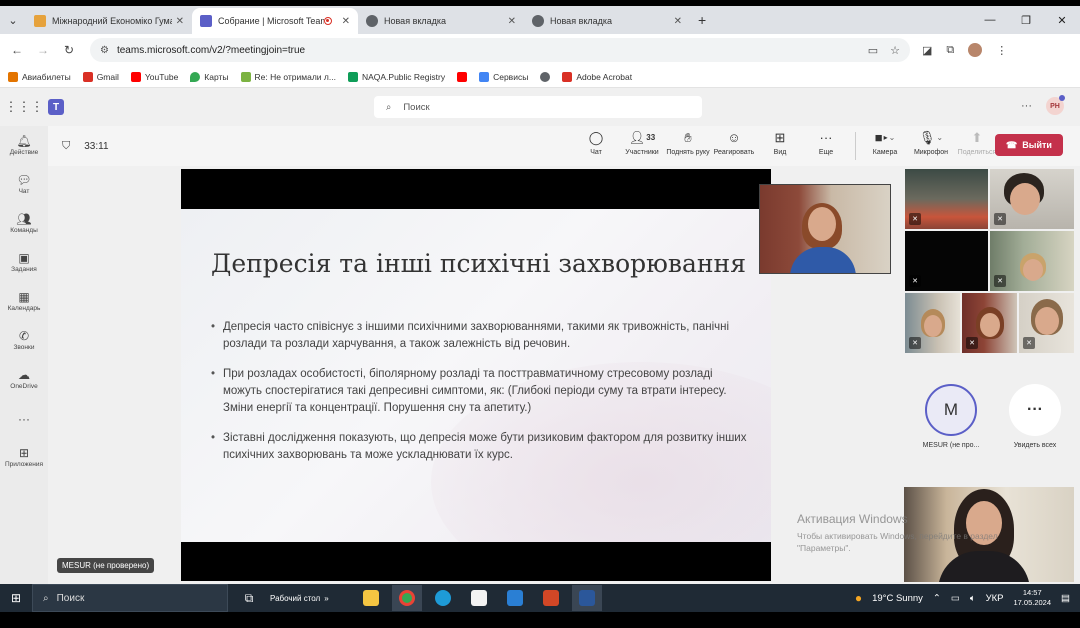 Image resolution: width=1080 pixels, height=628 pixels. Describe the element at coordinates (515, 598) in the screenshot. I see `mail-icon` at that location.